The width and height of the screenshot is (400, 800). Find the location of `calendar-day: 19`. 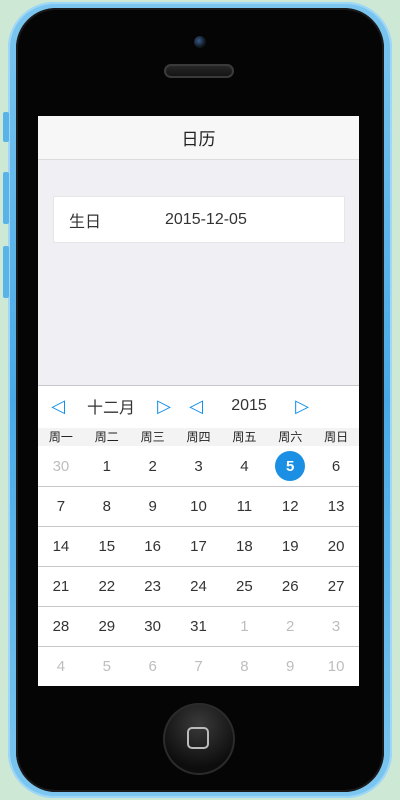

calendar-day: 19 is located at coordinates (290, 546).